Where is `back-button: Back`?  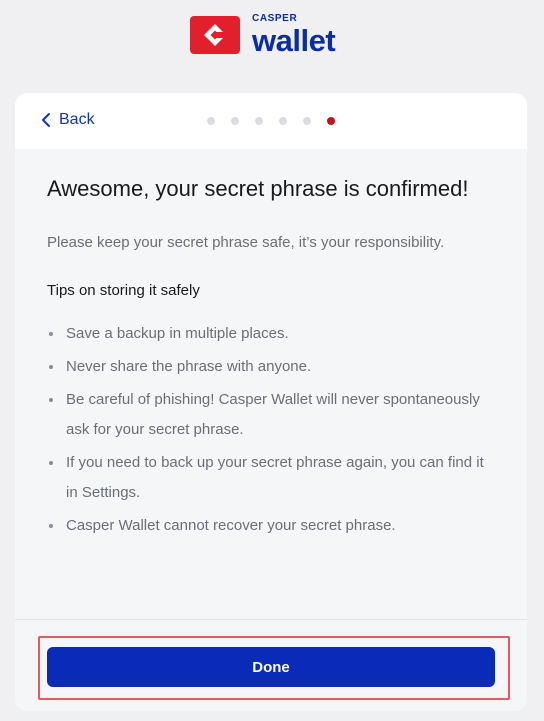 back-button: Back is located at coordinates (68, 120).